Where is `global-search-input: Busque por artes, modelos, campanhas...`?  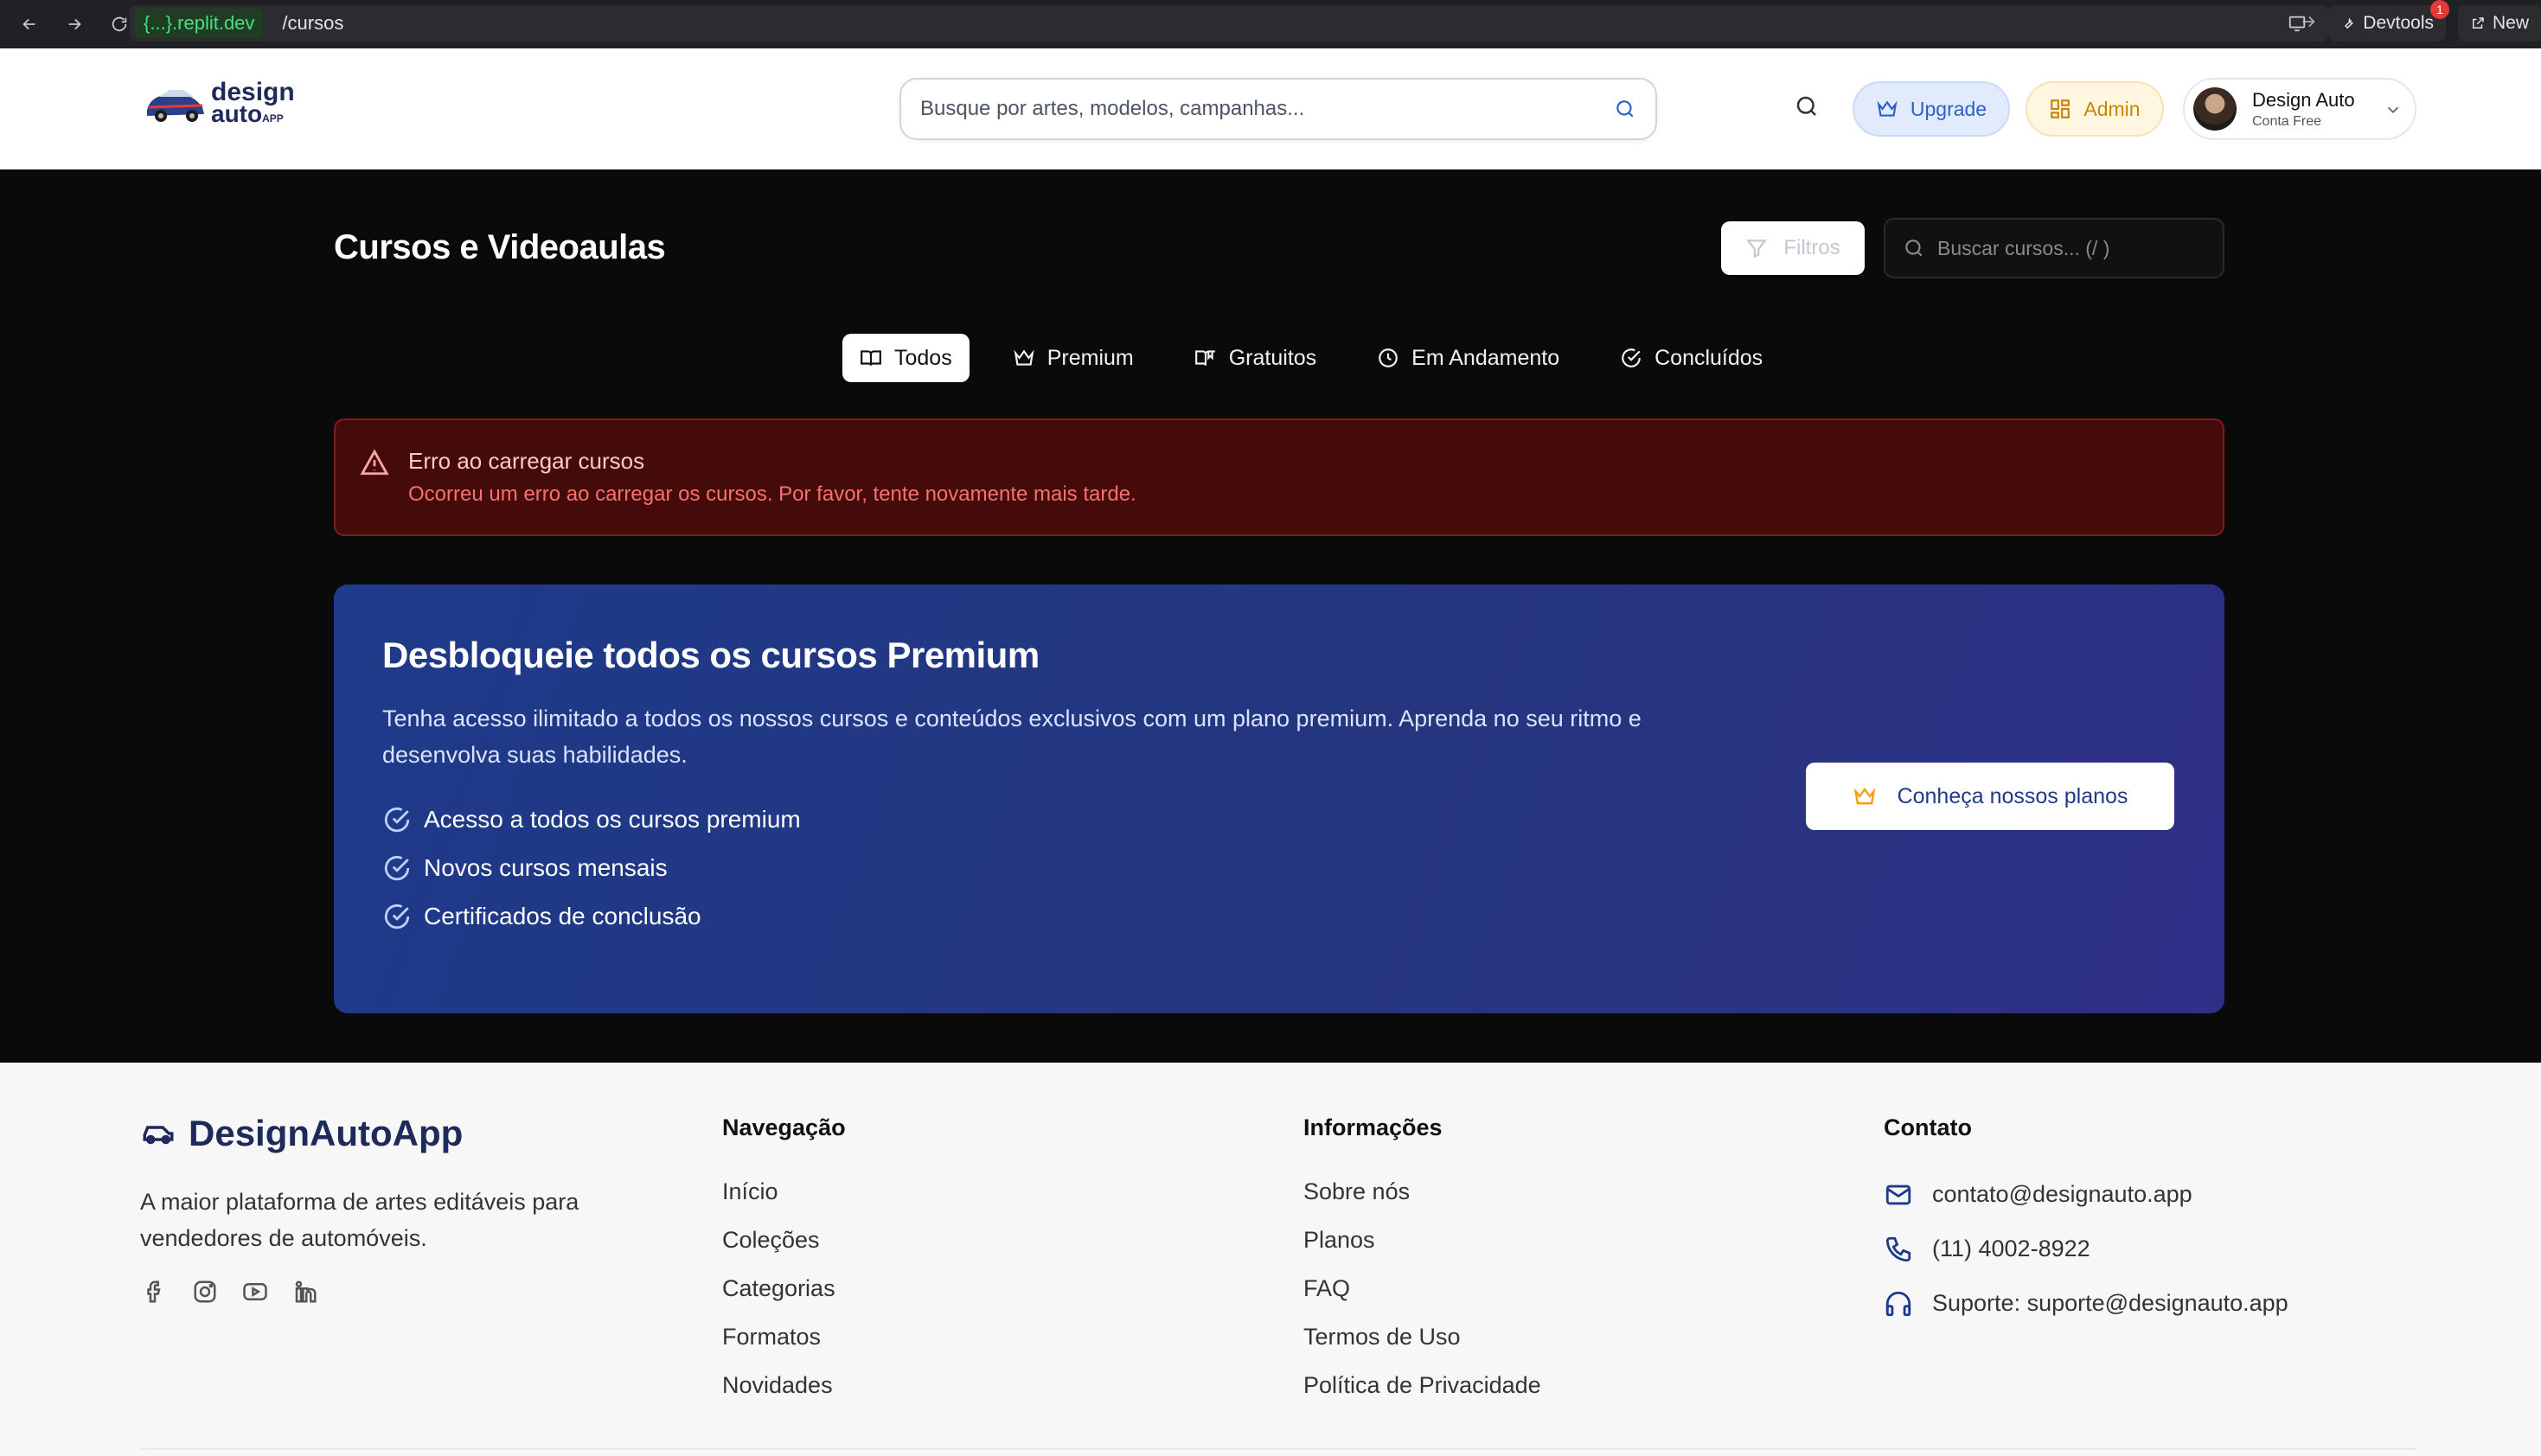
global-search-input: Busque por artes, modelos, campanhas... is located at coordinates (1267, 109).